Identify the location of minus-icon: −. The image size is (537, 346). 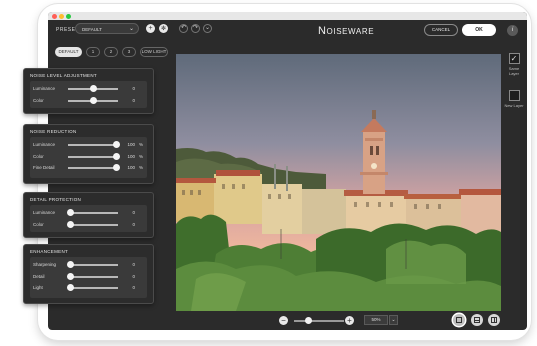
(283, 320).